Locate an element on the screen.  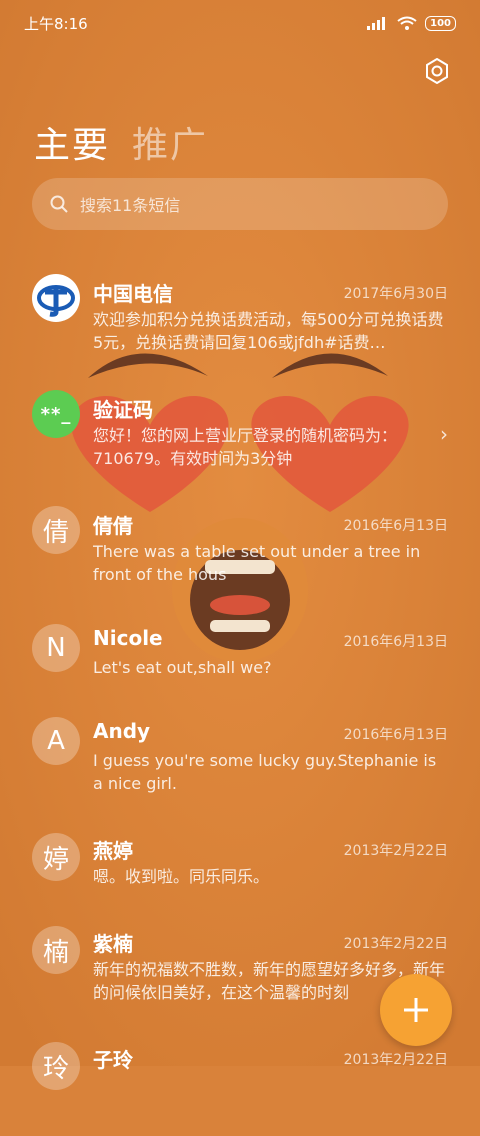
conversation-item: 玲 子玲 2013年2月22日 is located at coordinates (240, 1086).